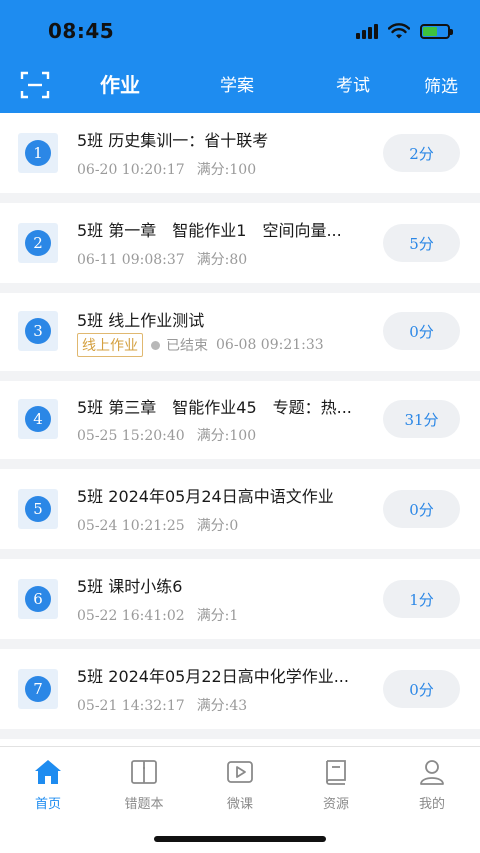  I want to click on item-number: 7, so click(38, 689).